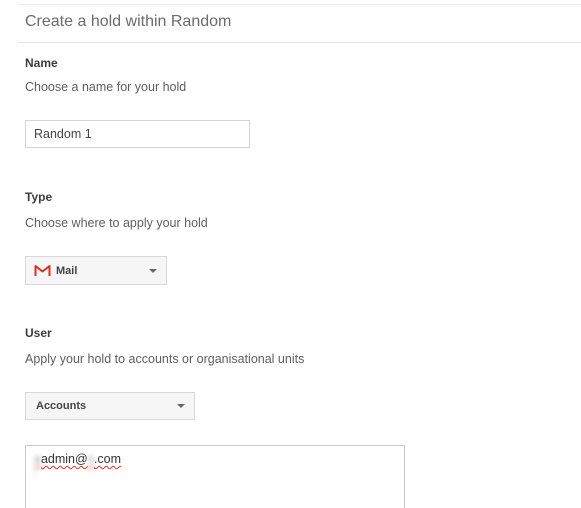  I want to click on user-section-title: User, so click(38, 333).